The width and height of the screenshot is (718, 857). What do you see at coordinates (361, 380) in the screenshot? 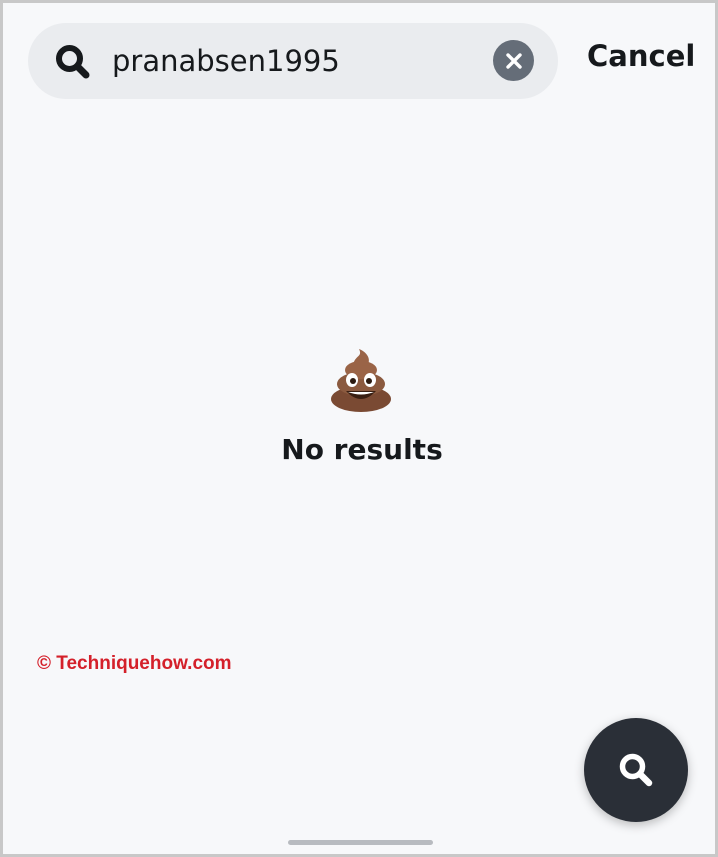
I see `poop-emoji` at bounding box center [361, 380].